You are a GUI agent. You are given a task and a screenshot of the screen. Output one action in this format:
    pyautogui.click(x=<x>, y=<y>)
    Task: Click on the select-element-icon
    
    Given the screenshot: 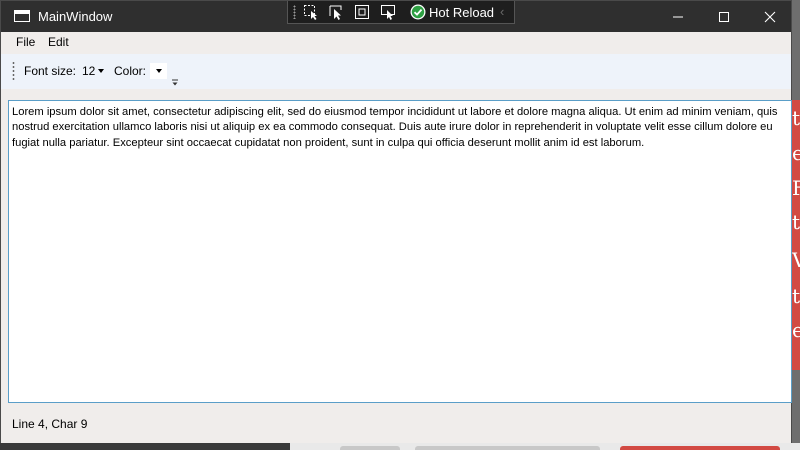 What is the action you would take?
    pyautogui.click(x=311, y=12)
    